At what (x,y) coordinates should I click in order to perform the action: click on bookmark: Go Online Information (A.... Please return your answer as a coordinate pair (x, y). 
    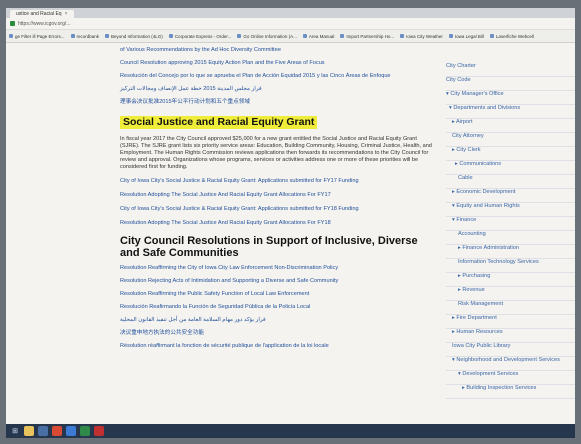
    Looking at the image, I should click on (267, 36).